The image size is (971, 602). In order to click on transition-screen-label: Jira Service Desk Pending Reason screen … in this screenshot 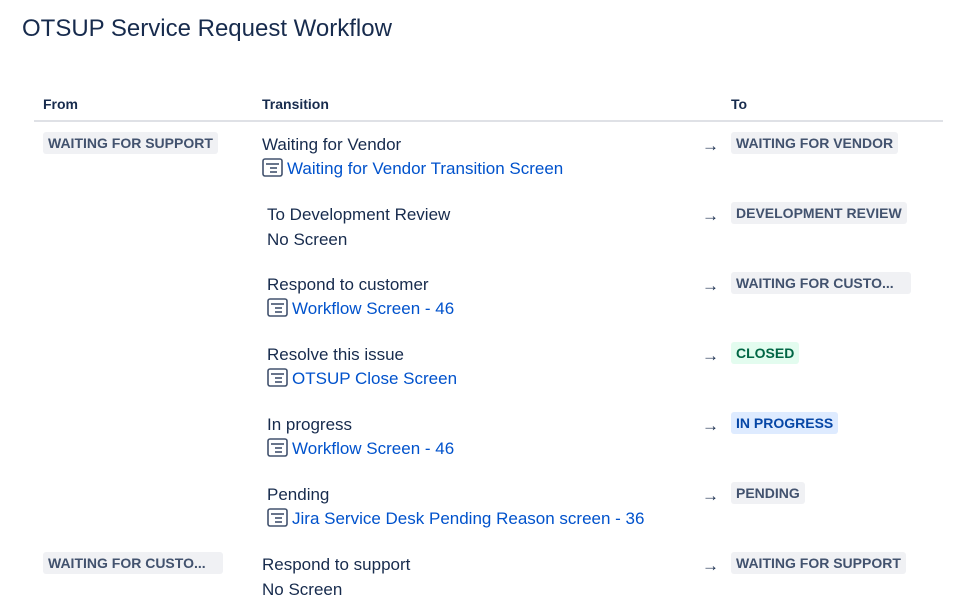, I will do `click(468, 518)`.